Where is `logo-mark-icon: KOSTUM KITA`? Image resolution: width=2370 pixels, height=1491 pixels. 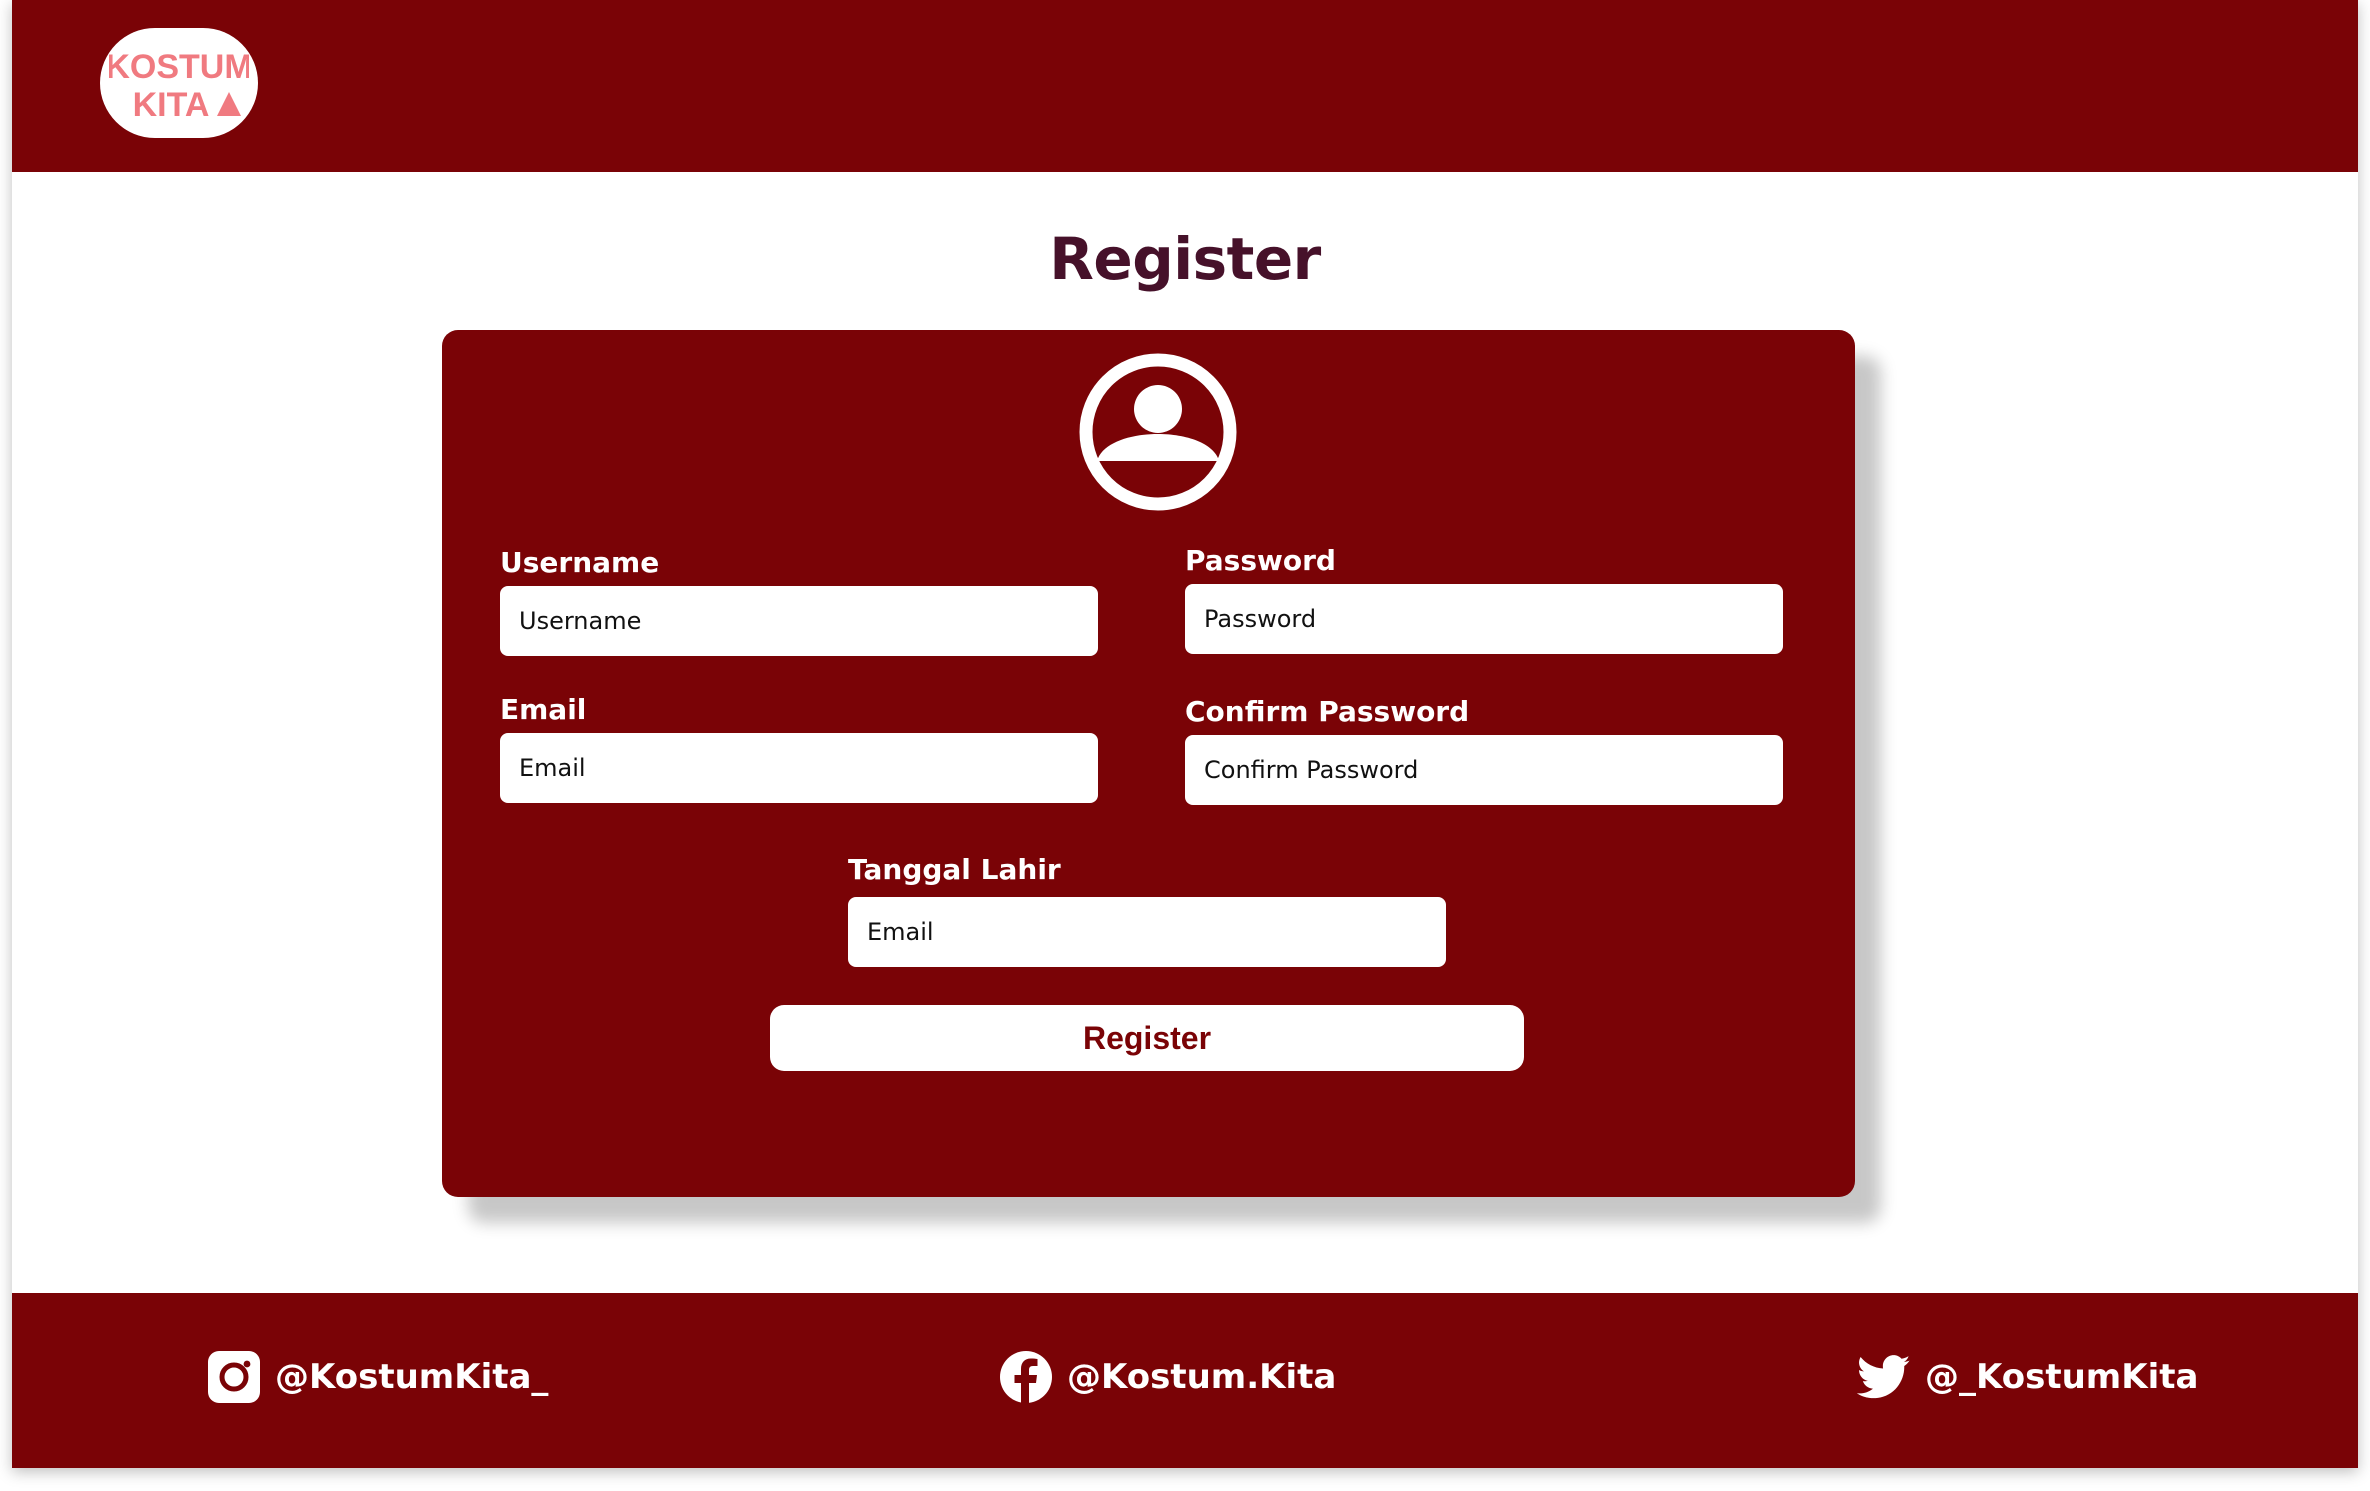 logo-mark-icon: KOSTUM KITA is located at coordinates (179, 86).